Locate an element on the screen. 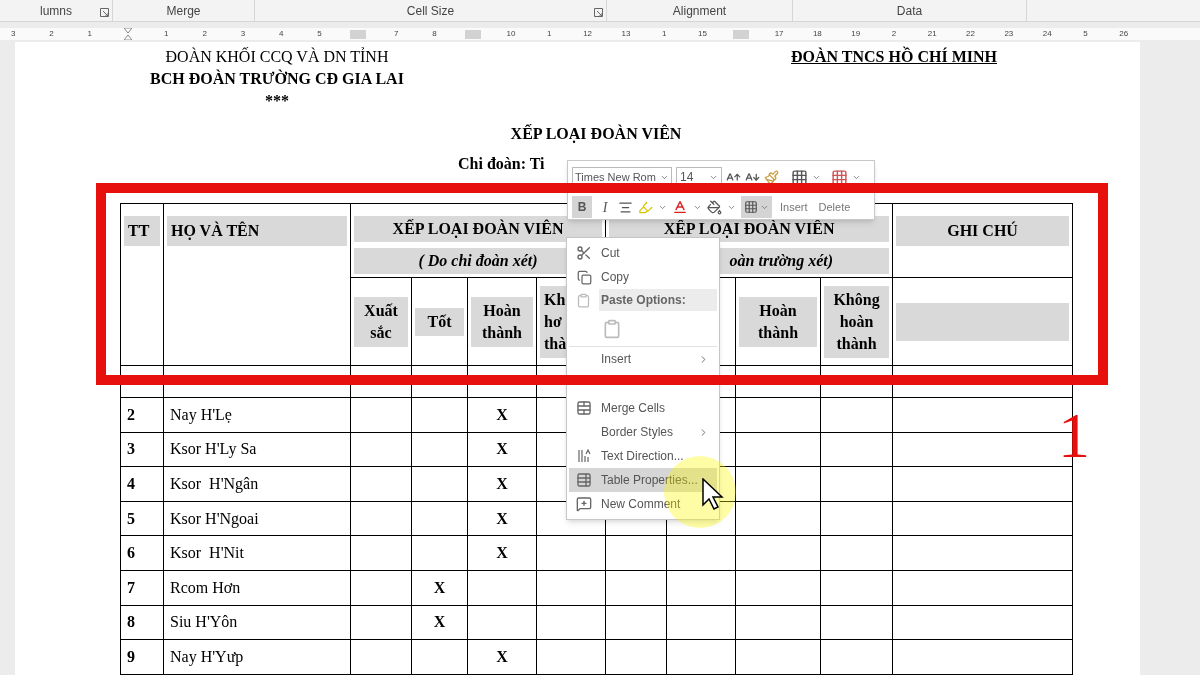 This screenshot has width=1200, height=675. ruler-number: 21 is located at coordinates (932, 34).